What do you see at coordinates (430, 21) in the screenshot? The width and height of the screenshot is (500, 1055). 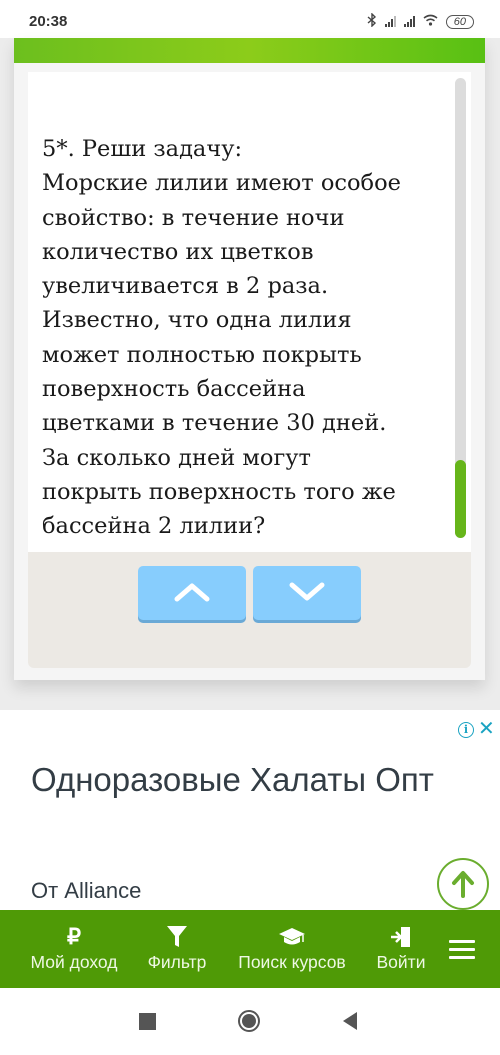 I see `wifi-icon` at bounding box center [430, 21].